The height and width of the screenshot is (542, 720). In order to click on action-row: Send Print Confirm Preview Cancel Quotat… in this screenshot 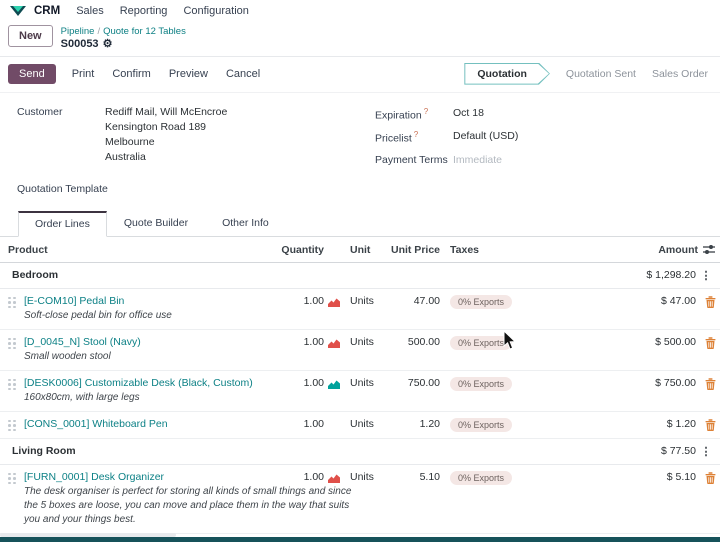, I will do `click(360, 74)`.